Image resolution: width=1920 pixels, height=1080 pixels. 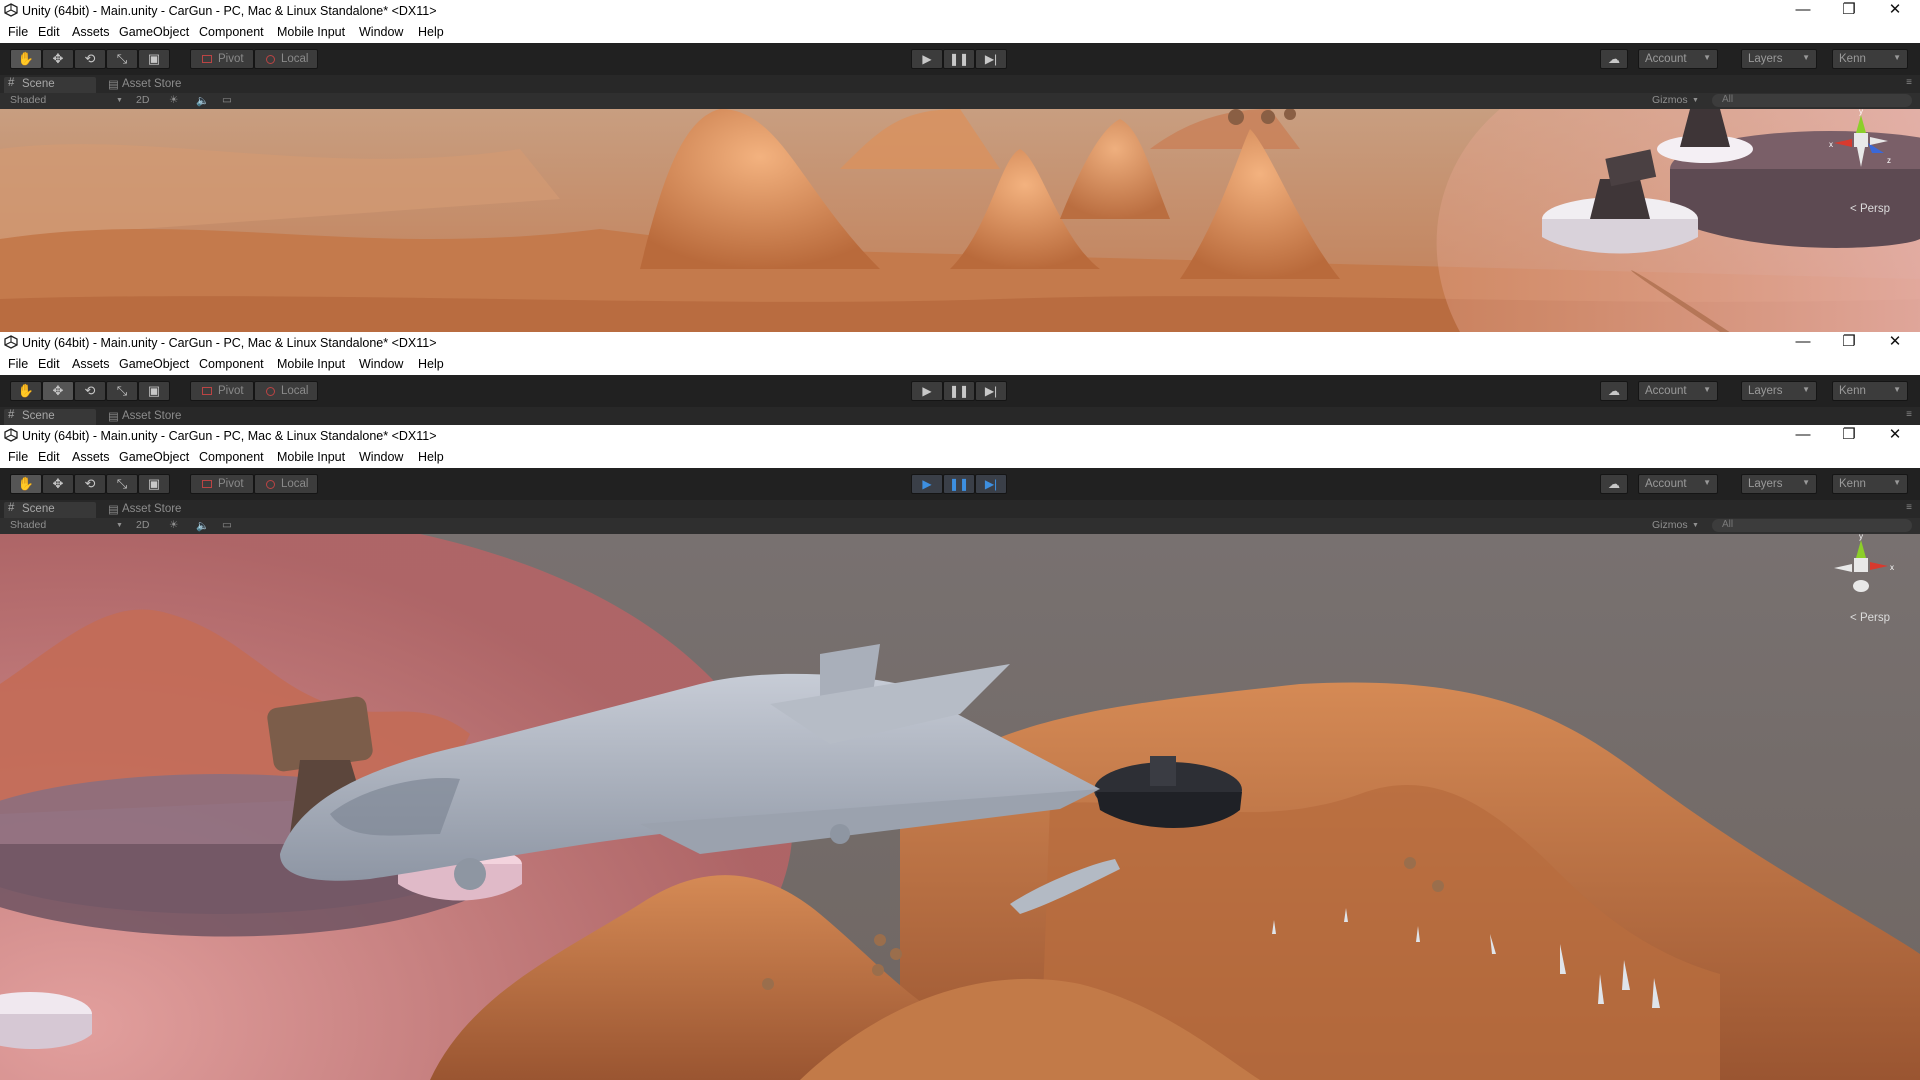 I want to click on step-button-active: ▶|, so click(x=991, y=484).